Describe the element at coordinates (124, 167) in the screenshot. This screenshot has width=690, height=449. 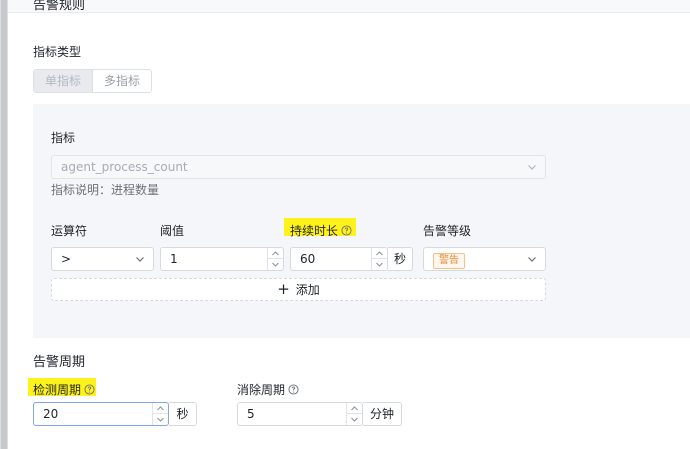
I see `metric-select-value: agent_process_count` at that location.